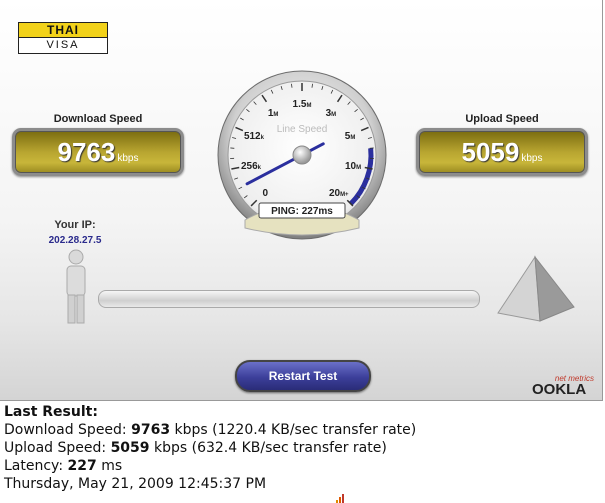  Describe the element at coordinates (490, 152) in the screenshot. I see `upload-value: 5059` at that location.